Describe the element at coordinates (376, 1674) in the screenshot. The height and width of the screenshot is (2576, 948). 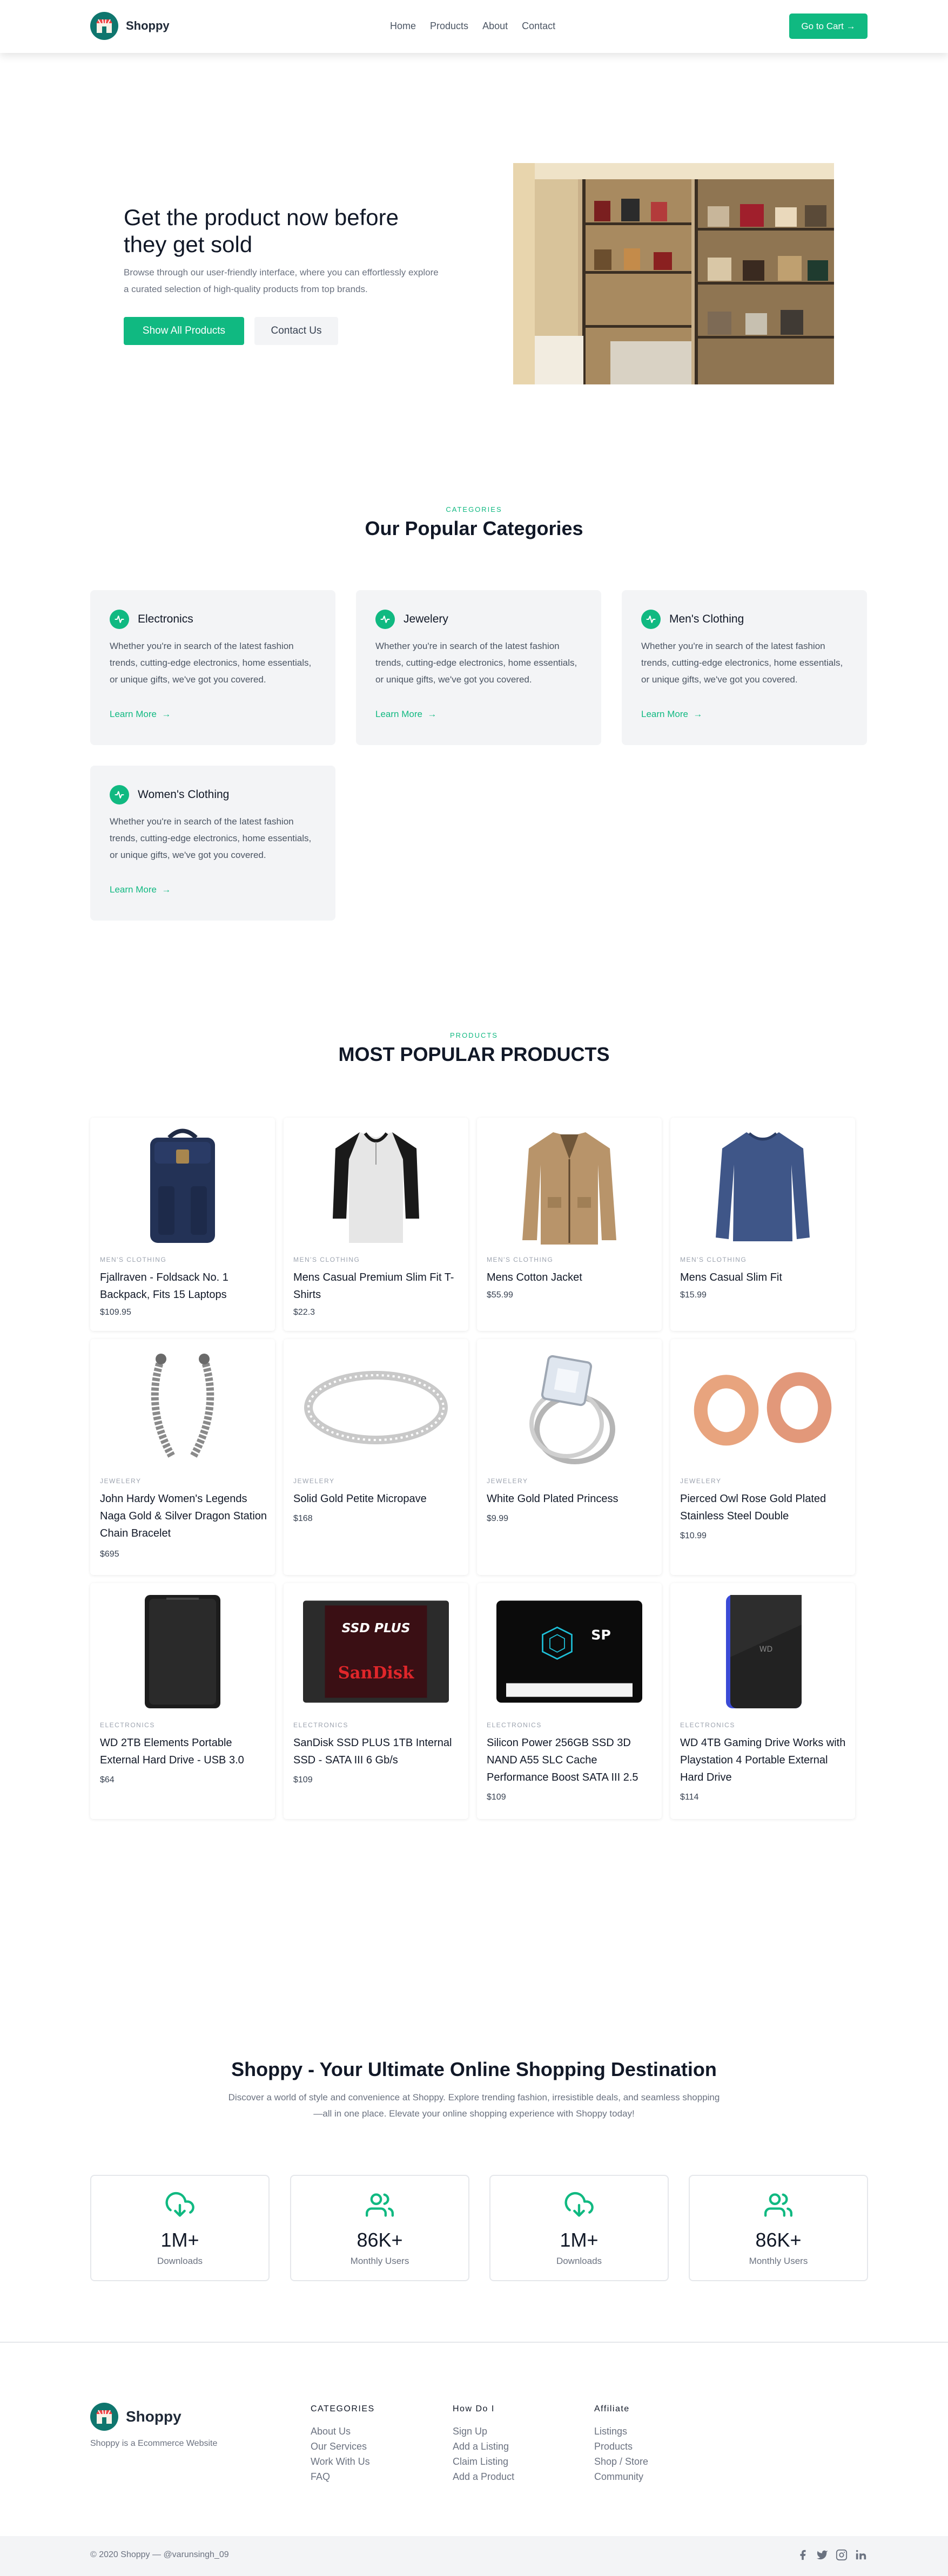
I see `svg-text: SanDisk` at that location.